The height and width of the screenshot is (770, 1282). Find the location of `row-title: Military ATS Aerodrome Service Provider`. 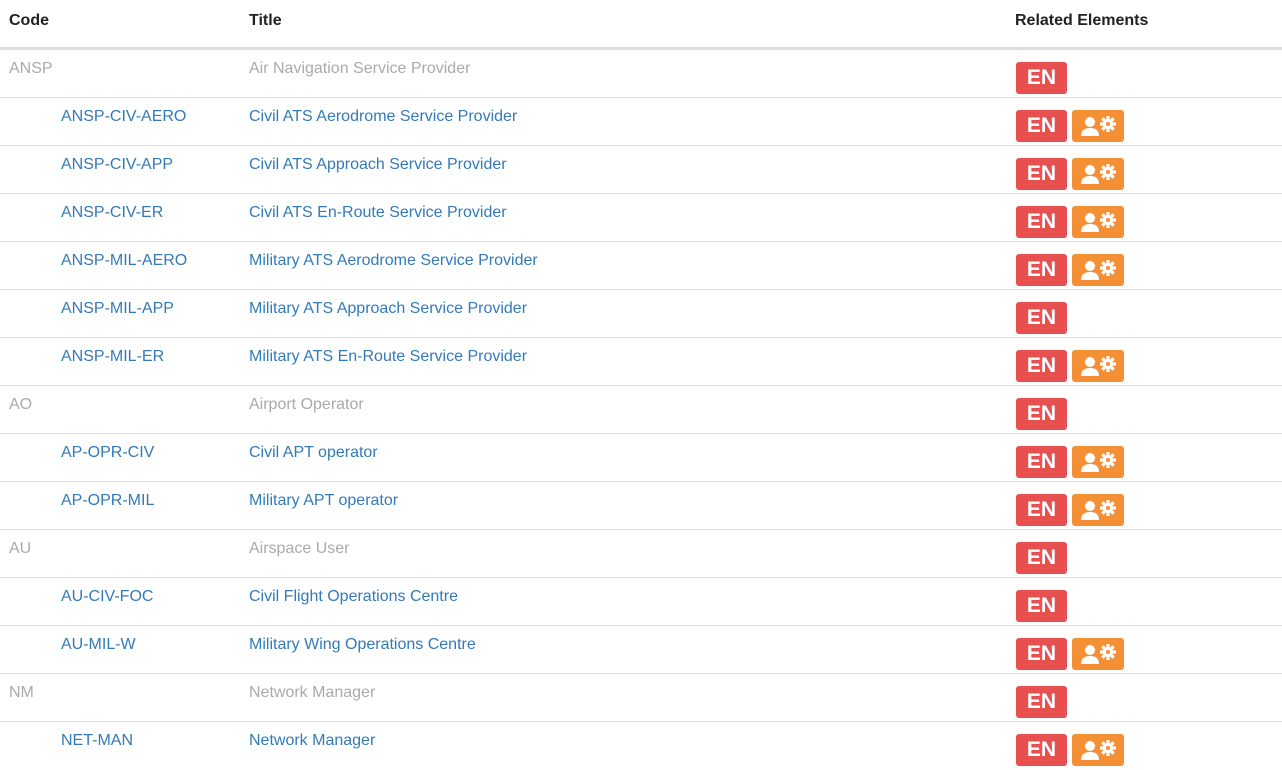

row-title: Military ATS Aerodrome Service Provider is located at coordinates (393, 261).